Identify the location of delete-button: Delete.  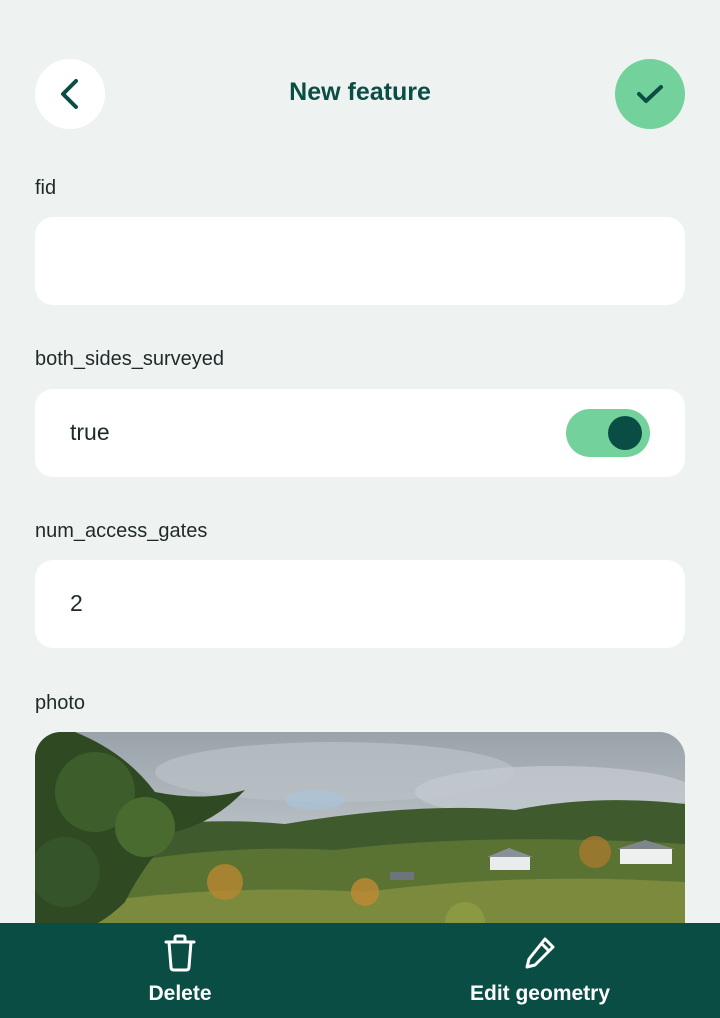
(180, 970).